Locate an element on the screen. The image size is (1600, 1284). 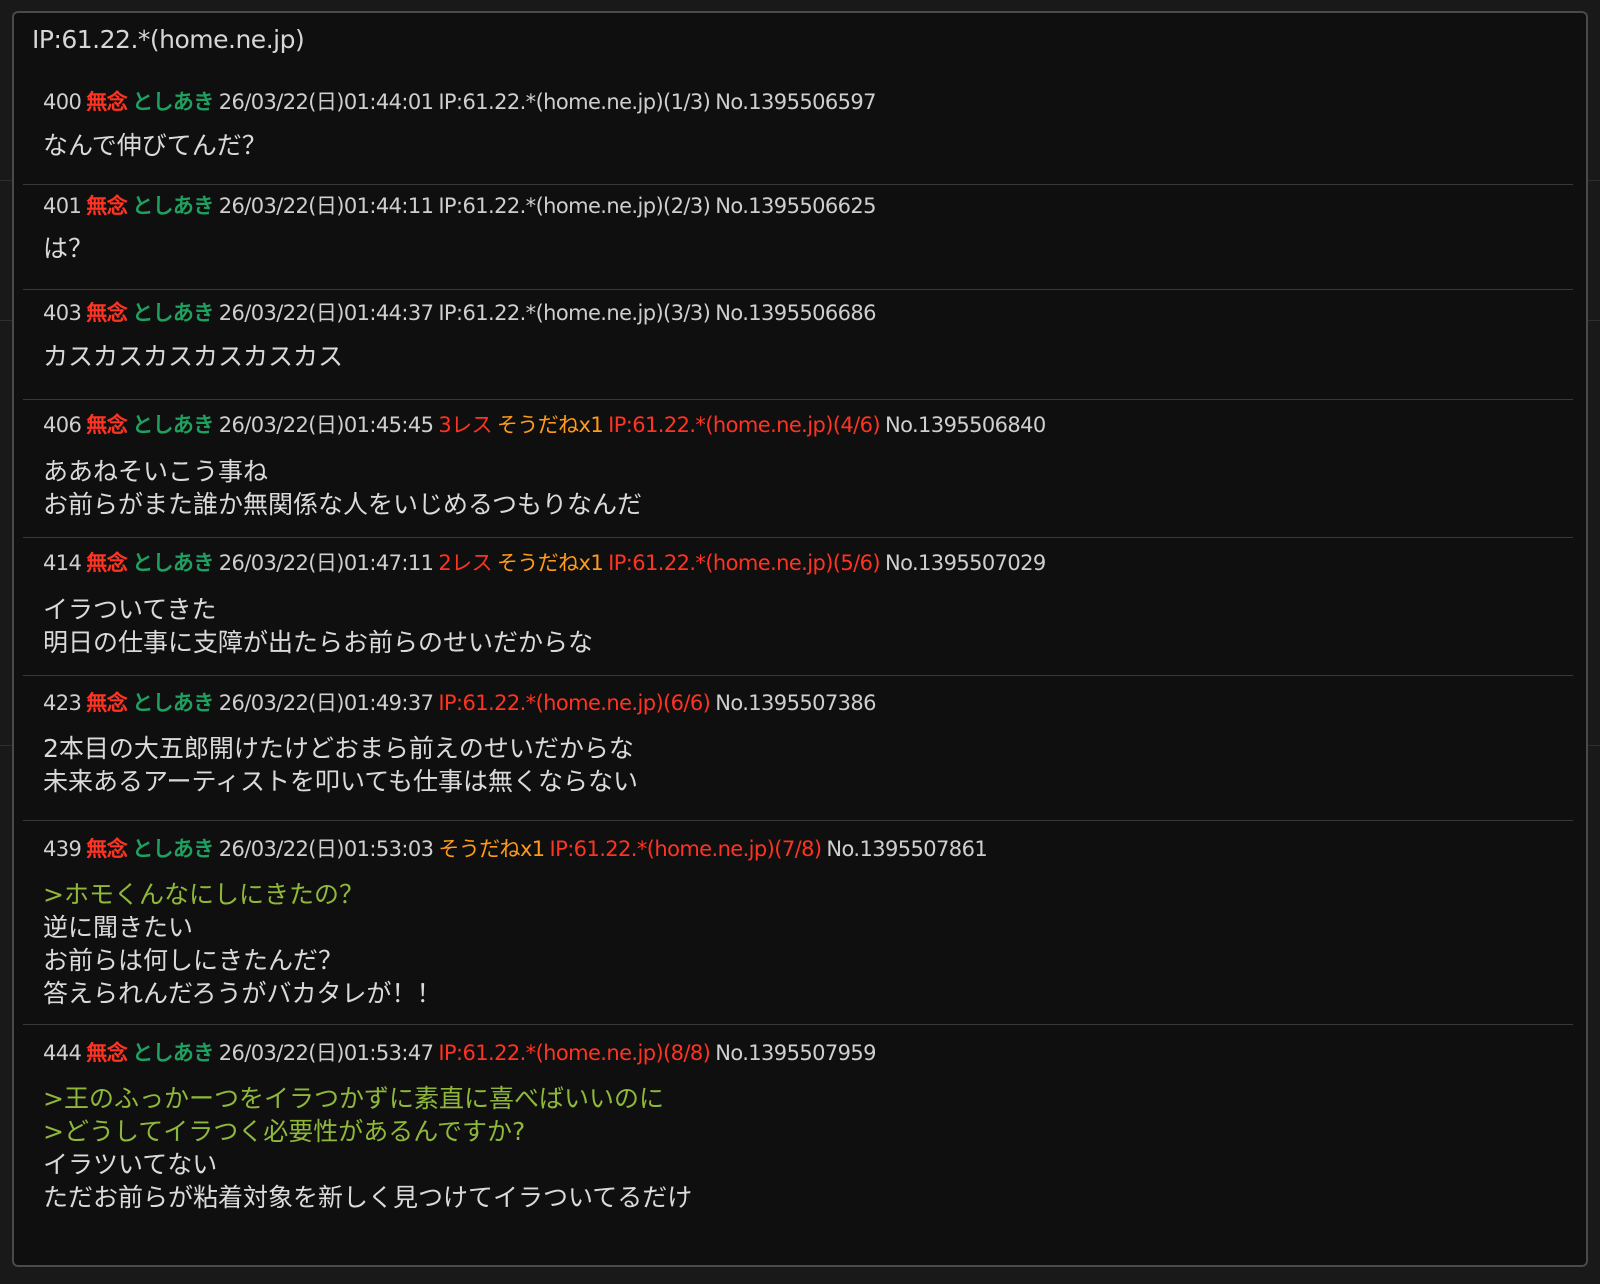
ip-link: IP:61.22.*(home.ne.jp)(8/8) is located at coordinates (574, 1053).